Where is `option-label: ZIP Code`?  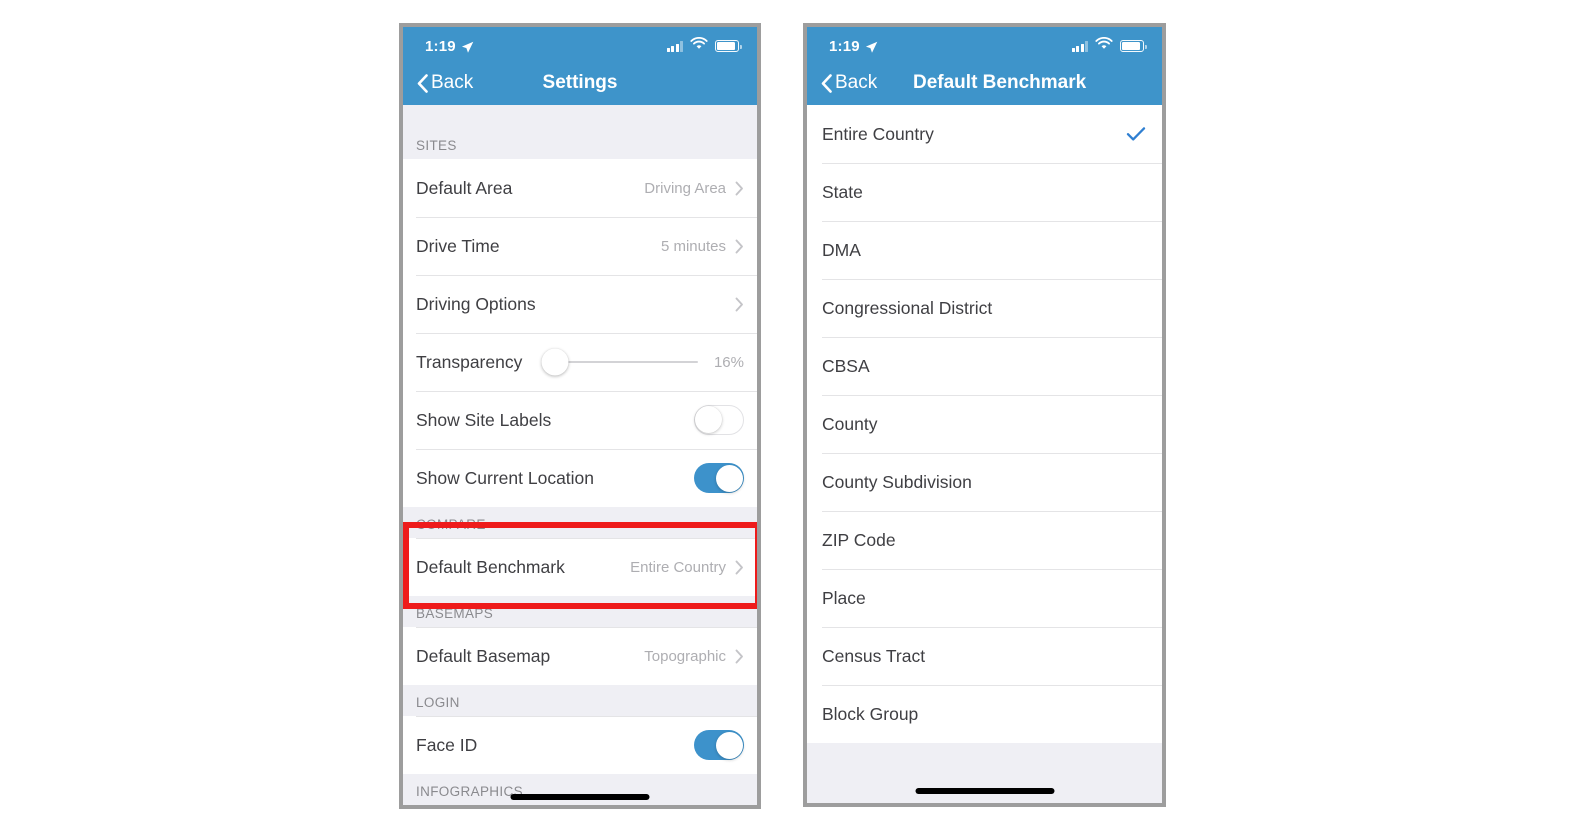 option-label: ZIP Code is located at coordinates (859, 539).